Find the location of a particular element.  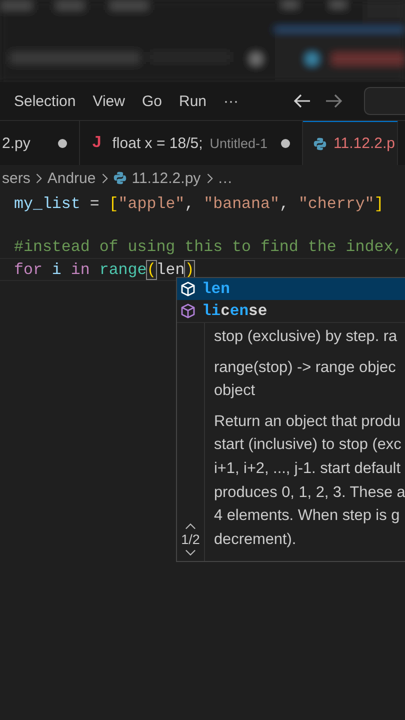

code-line: for i in range(len) is located at coordinates (104, 269).